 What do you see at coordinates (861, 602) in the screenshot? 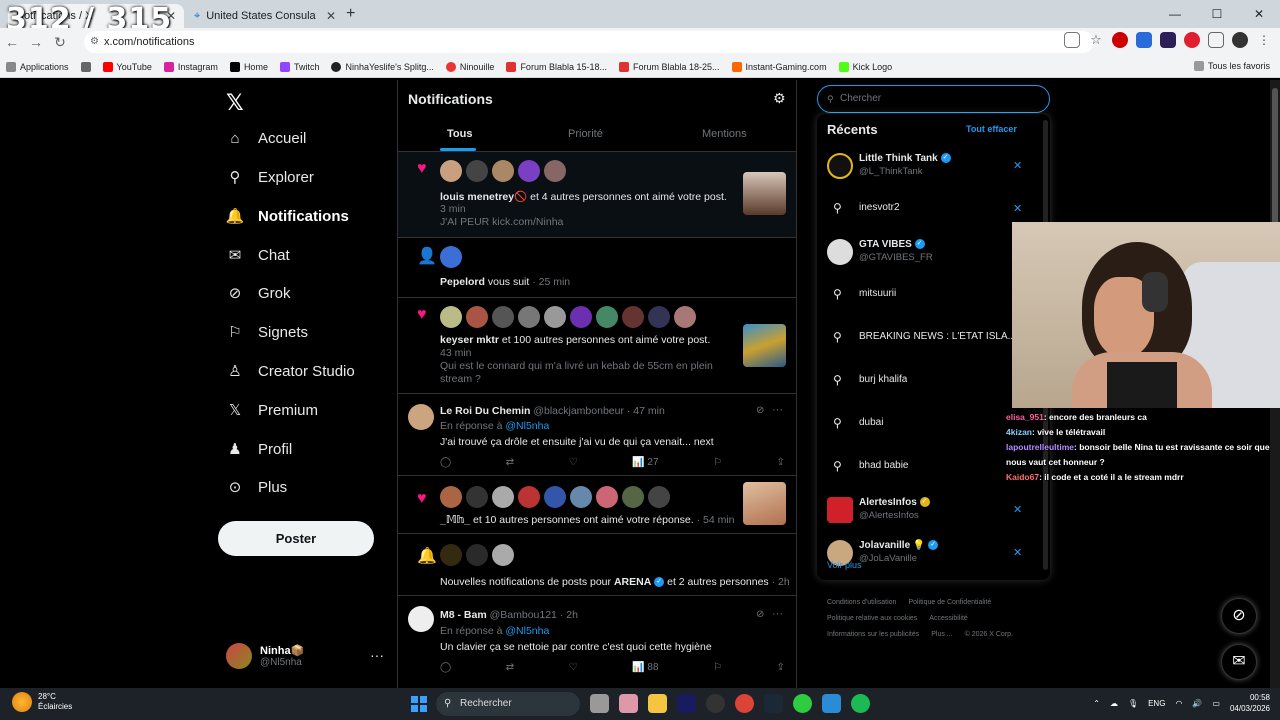
I see `footer-link: Conditions d'utilisation` at bounding box center [861, 602].